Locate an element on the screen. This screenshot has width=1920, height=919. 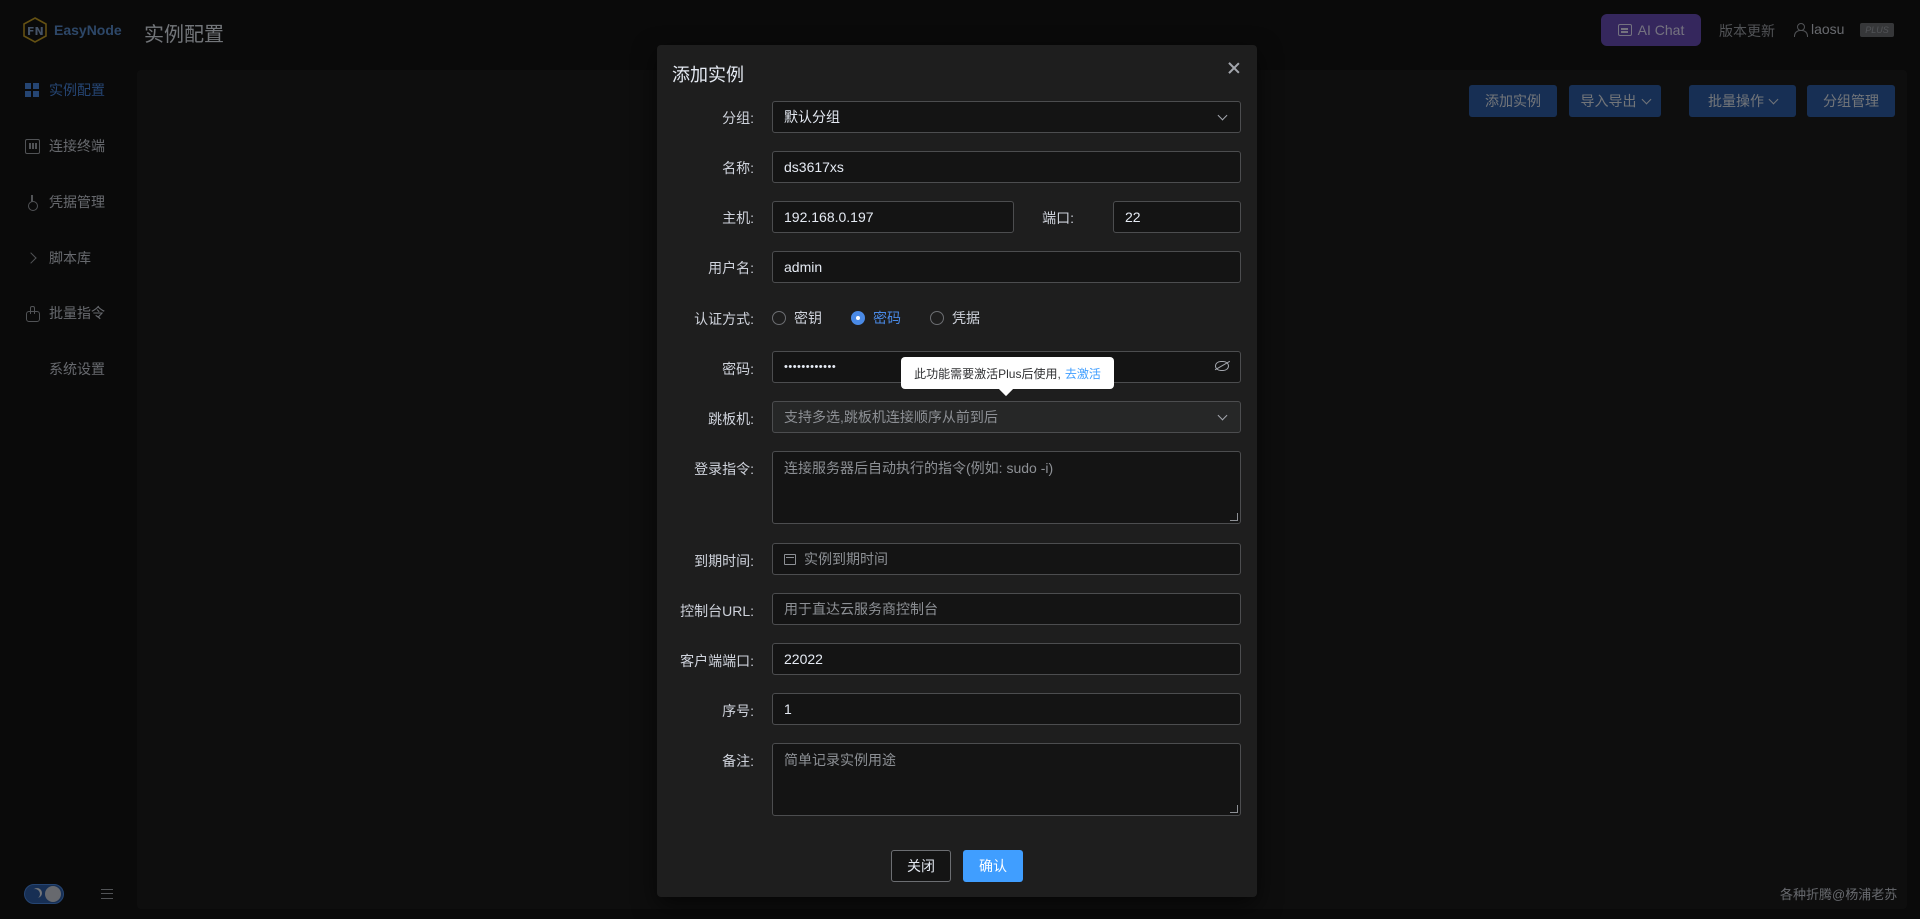
radio-label: 凭据 is located at coordinates (966, 318).